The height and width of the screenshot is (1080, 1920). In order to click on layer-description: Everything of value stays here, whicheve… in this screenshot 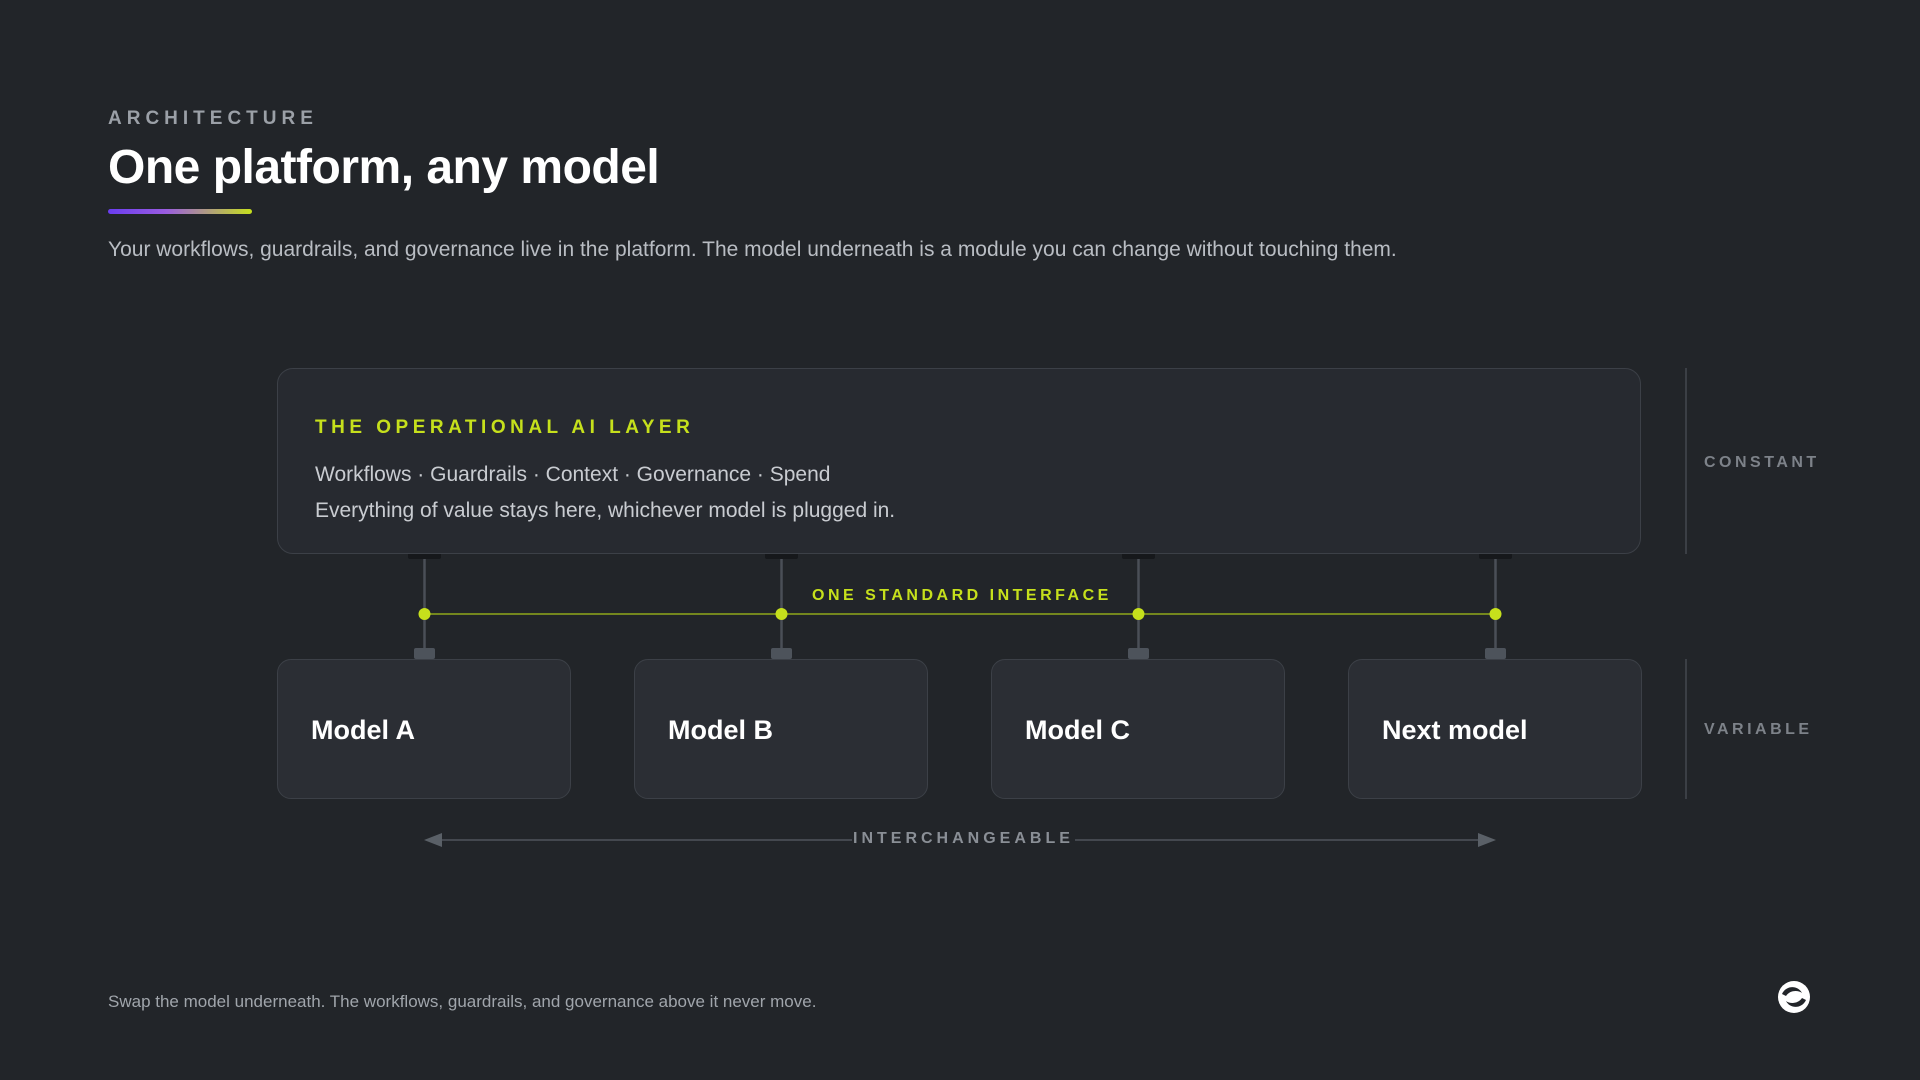, I will do `click(605, 510)`.